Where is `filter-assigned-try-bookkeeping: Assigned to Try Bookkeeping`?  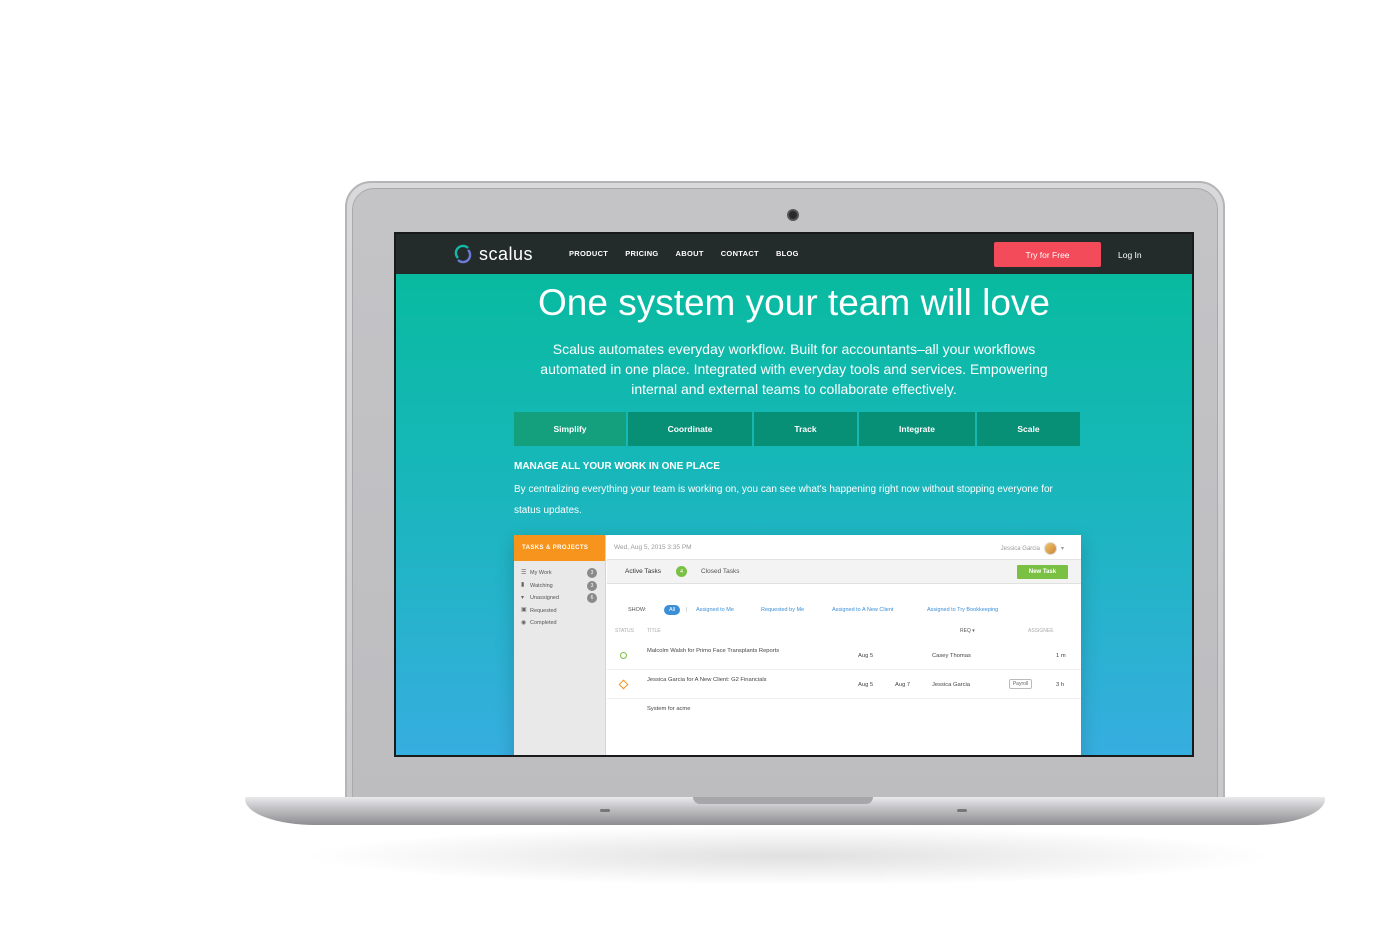
filter-assigned-try-bookkeeping: Assigned to Try Bookkeeping is located at coordinates (962, 610).